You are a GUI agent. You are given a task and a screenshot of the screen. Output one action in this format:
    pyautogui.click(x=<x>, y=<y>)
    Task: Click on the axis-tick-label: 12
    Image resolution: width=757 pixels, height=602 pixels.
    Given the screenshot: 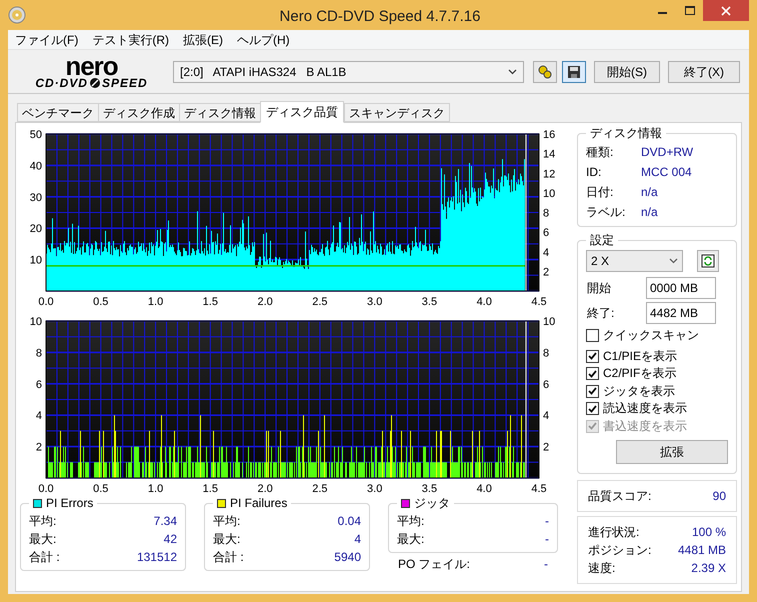 What is the action you would take?
    pyautogui.click(x=549, y=174)
    